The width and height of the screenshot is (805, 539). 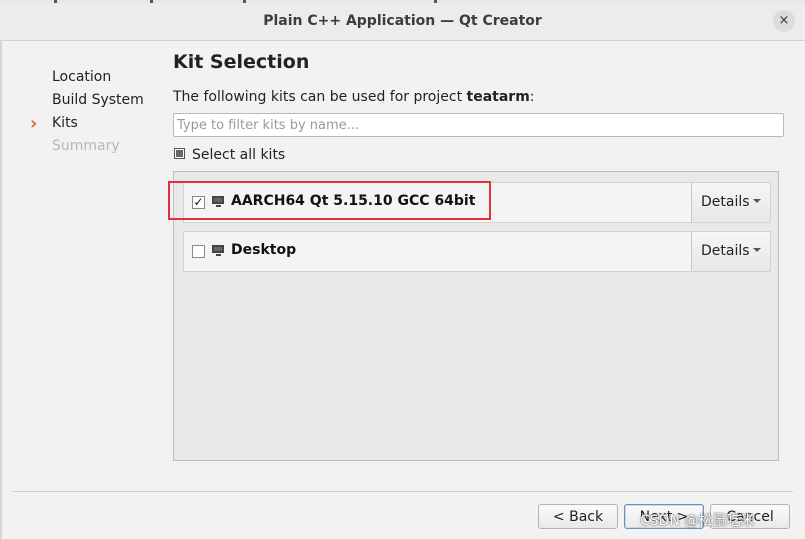 What do you see at coordinates (179, 153) in the screenshot?
I see `select-all-checkbox` at bounding box center [179, 153].